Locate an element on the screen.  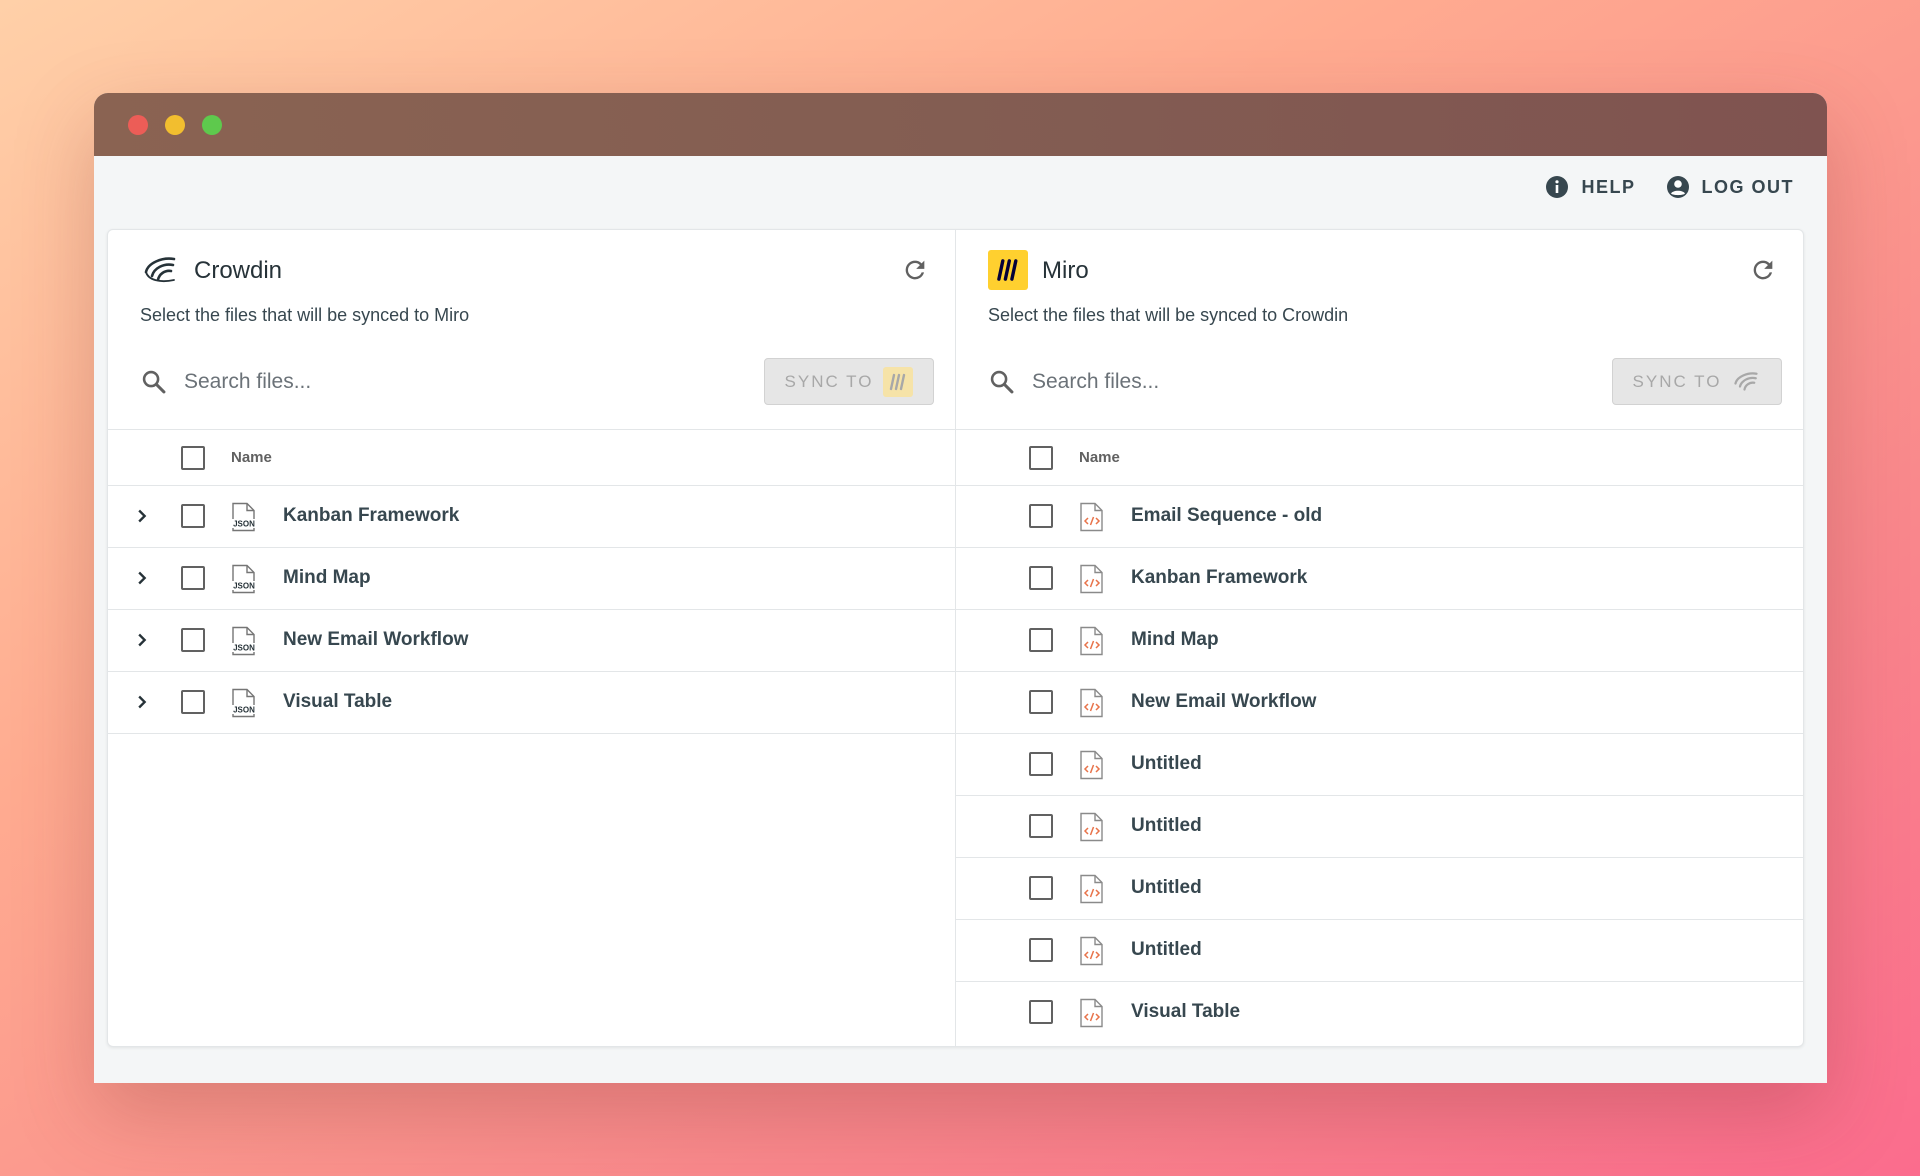
logout-button: LOG OUT is located at coordinates (1730, 187).